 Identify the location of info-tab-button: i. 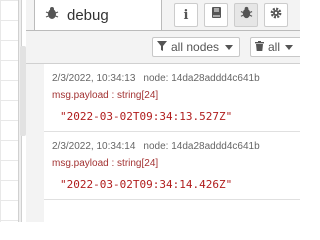
(186, 15).